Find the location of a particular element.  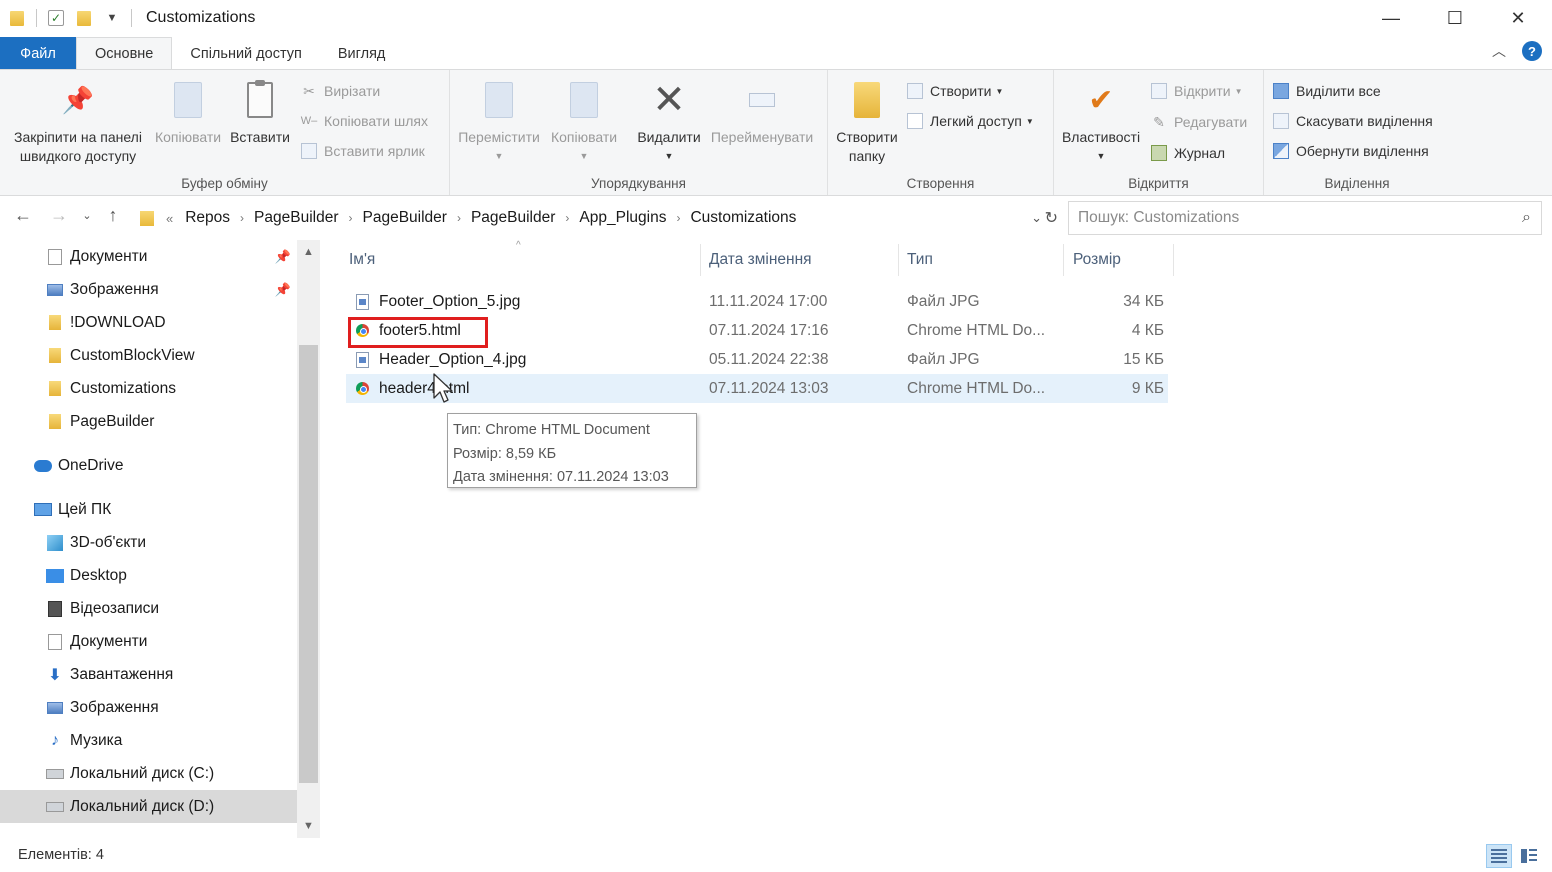

close-button: ✕ is located at coordinates (1518, 18).